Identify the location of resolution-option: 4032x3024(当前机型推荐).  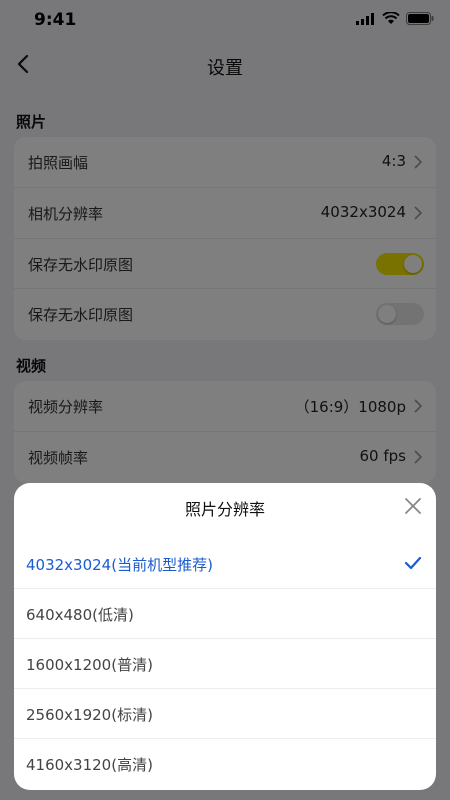
(225, 564).